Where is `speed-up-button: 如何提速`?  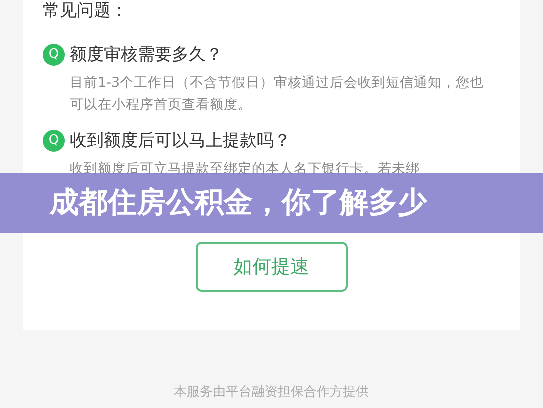 speed-up-button: 如何提速 is located at coordinates (272, 267).